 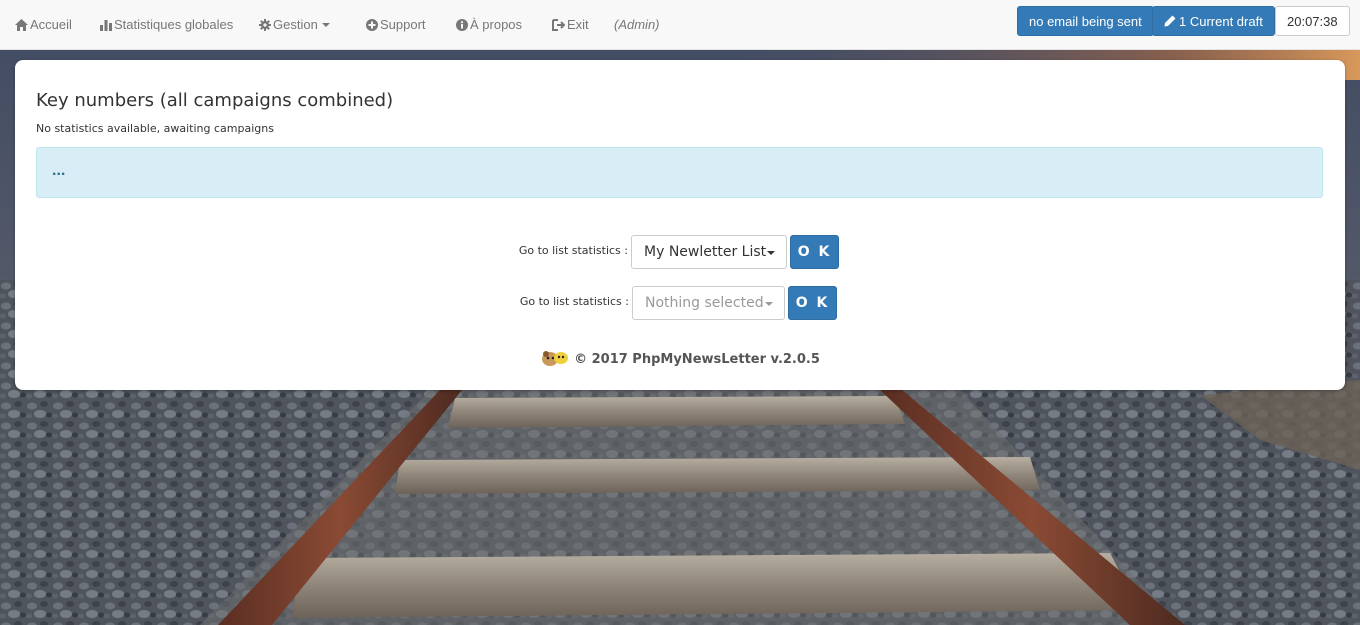 What do you see at coordinates (174, 24) in the screenshot?
I see `nav-global-stats-label: Statistiques globales` at bounding box center [174, 24].